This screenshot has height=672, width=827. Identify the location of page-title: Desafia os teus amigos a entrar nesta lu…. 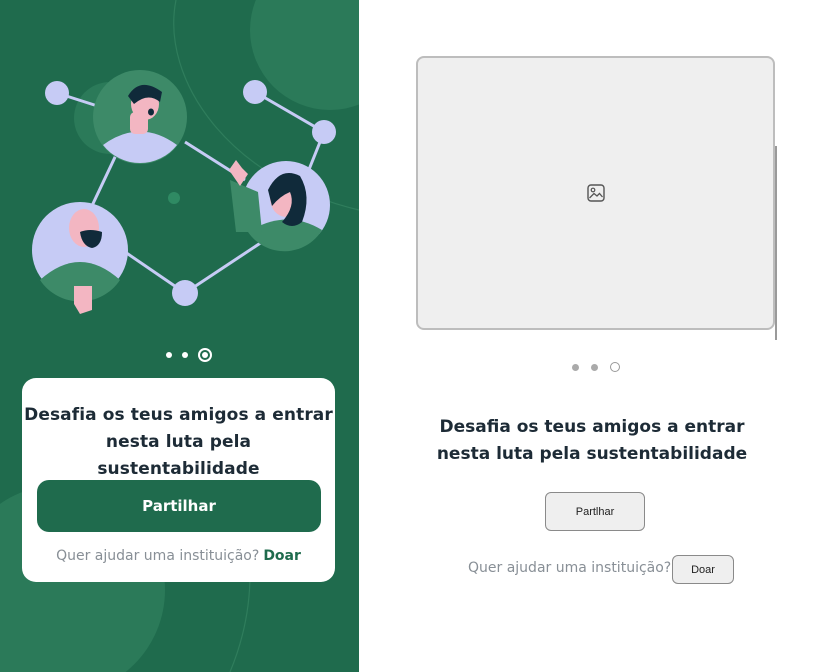
(592, 441).